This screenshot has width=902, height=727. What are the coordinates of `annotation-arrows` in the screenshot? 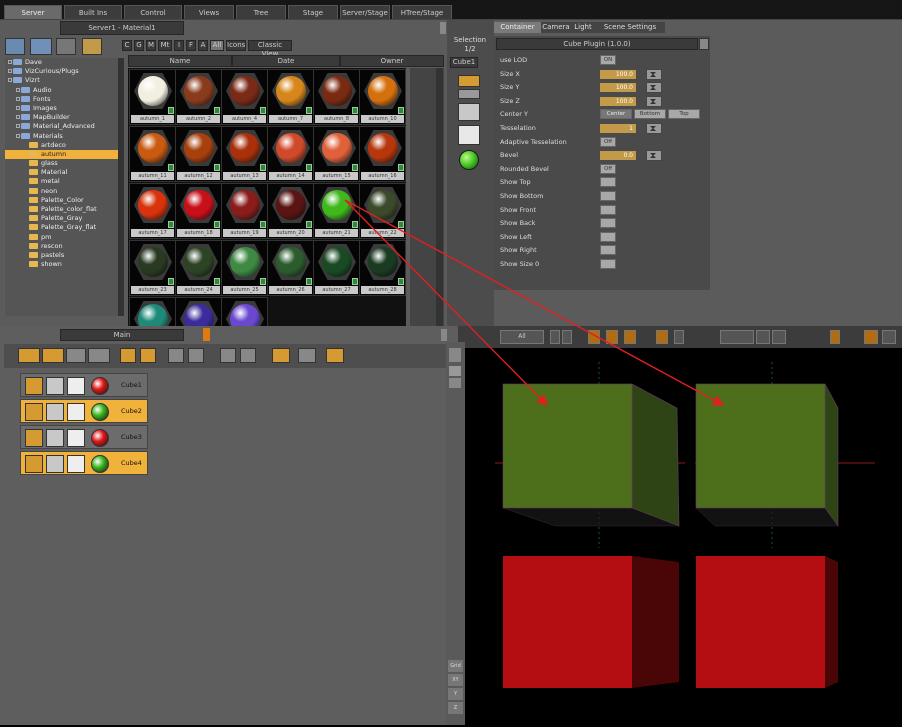 It's located at (534, 302).